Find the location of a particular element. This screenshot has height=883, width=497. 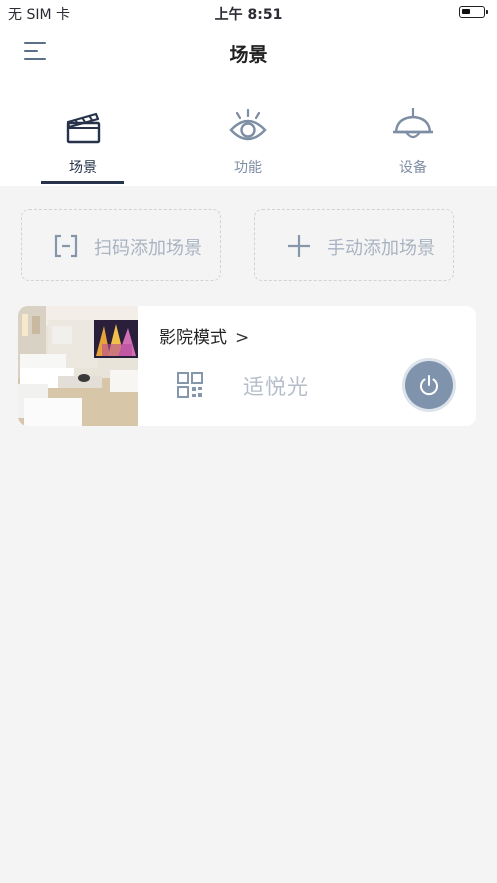

scene-name: 影院模式 is located at coordinates (193, 338).